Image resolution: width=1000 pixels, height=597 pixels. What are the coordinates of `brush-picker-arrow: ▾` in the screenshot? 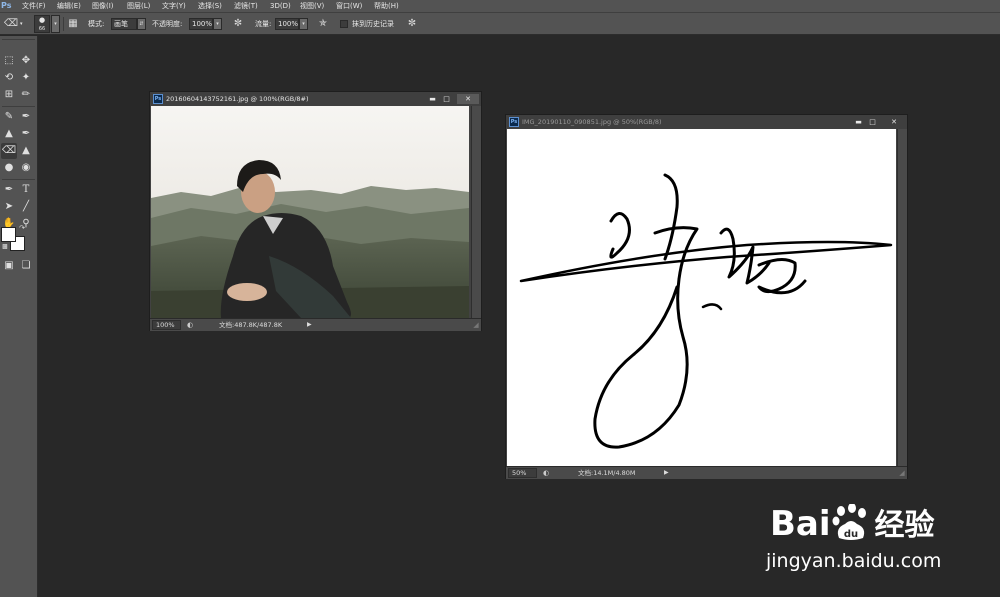 It's located at (55, 24).